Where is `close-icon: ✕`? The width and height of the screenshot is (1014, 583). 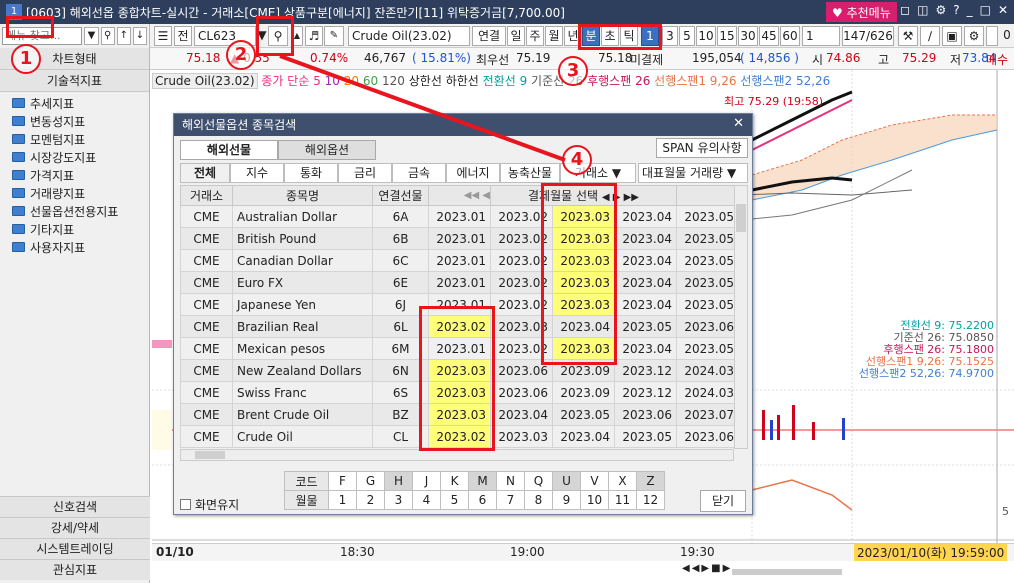 close-icon: ✕ is located at coordinates (1003, 10).